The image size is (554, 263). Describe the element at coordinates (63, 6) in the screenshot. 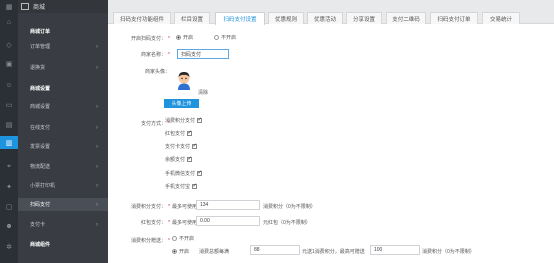

I see `app-header: 商城` at that location.